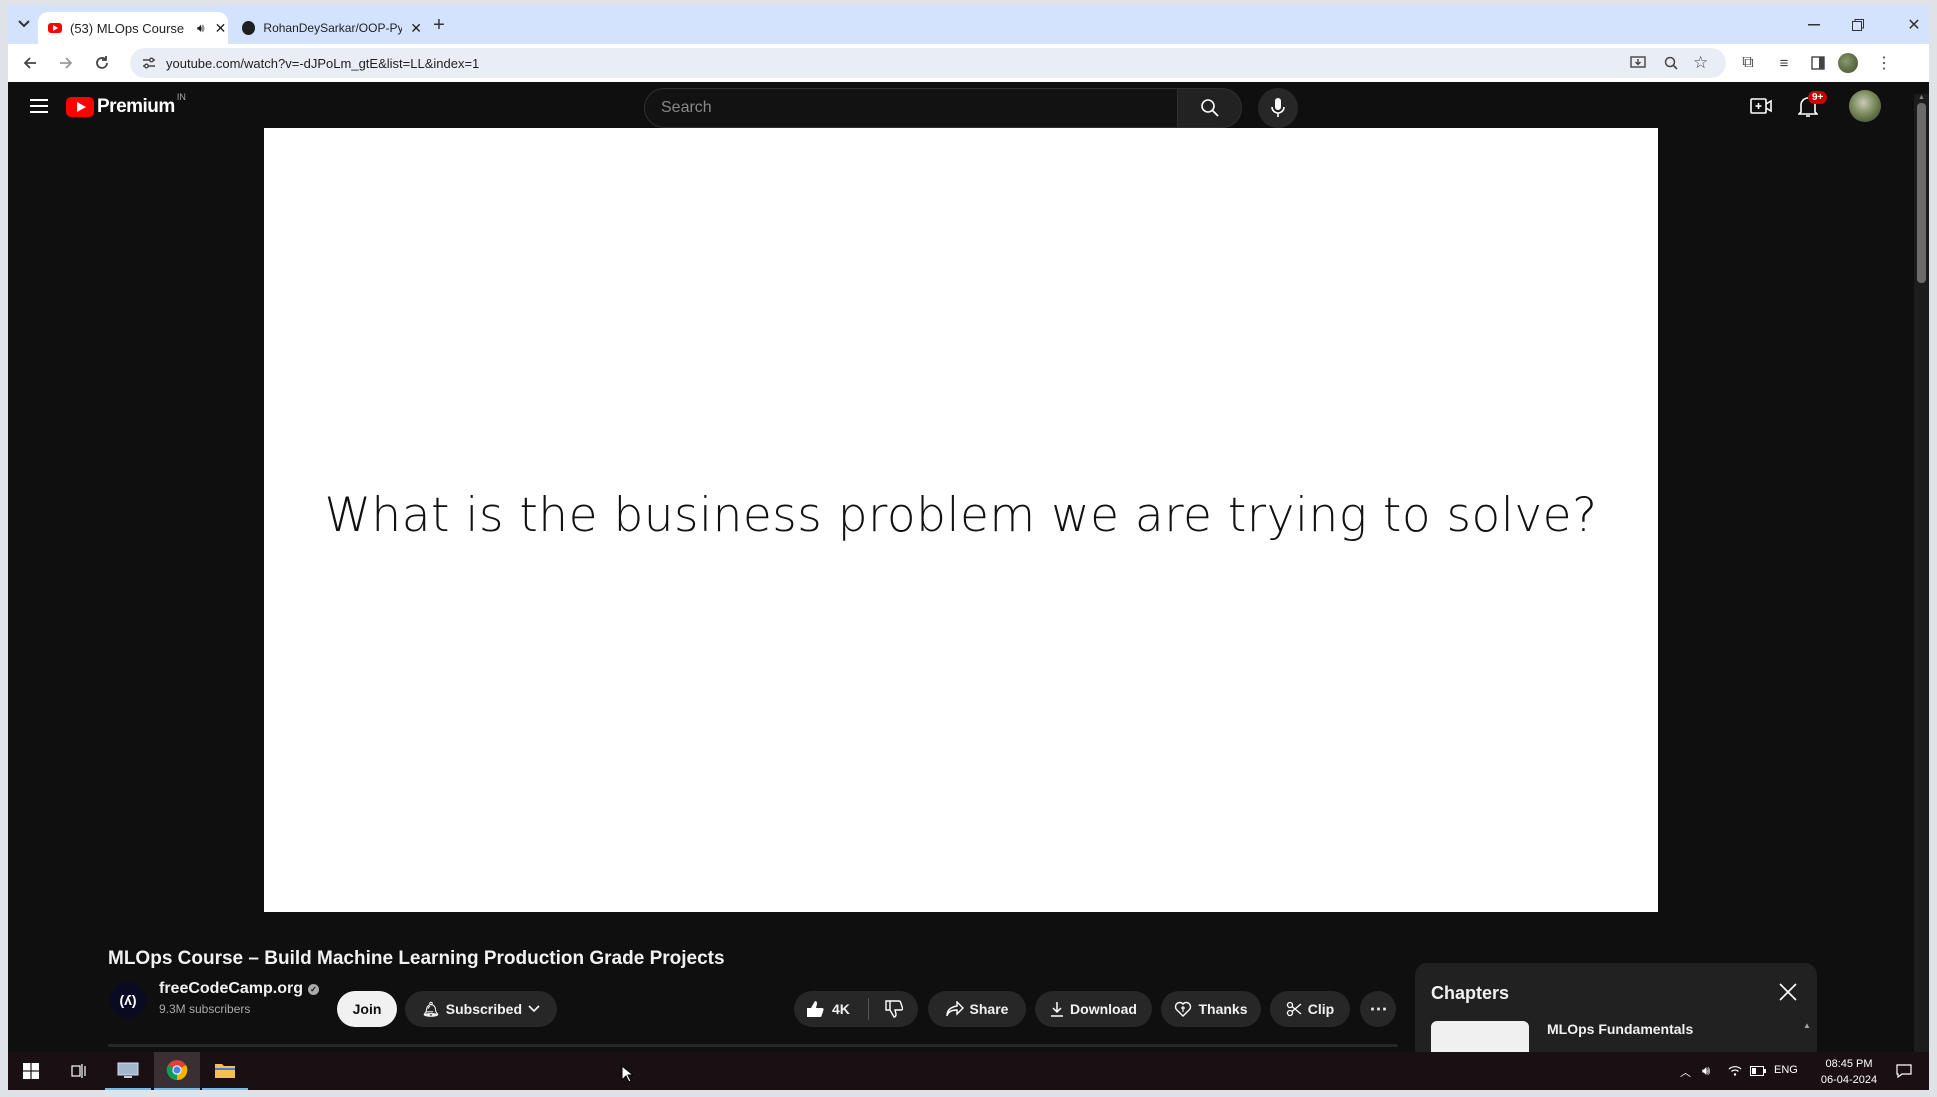 Image resolution: width=1937 pixels, height=1097 pixels. I want to click on search-icon, so click(1209, 108).